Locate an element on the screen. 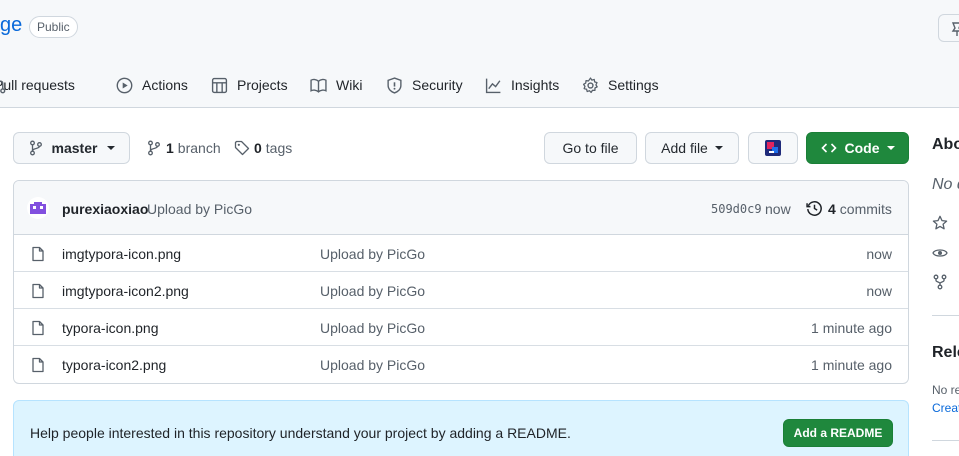  pull-request-icon is located at coordinates (3, 87).